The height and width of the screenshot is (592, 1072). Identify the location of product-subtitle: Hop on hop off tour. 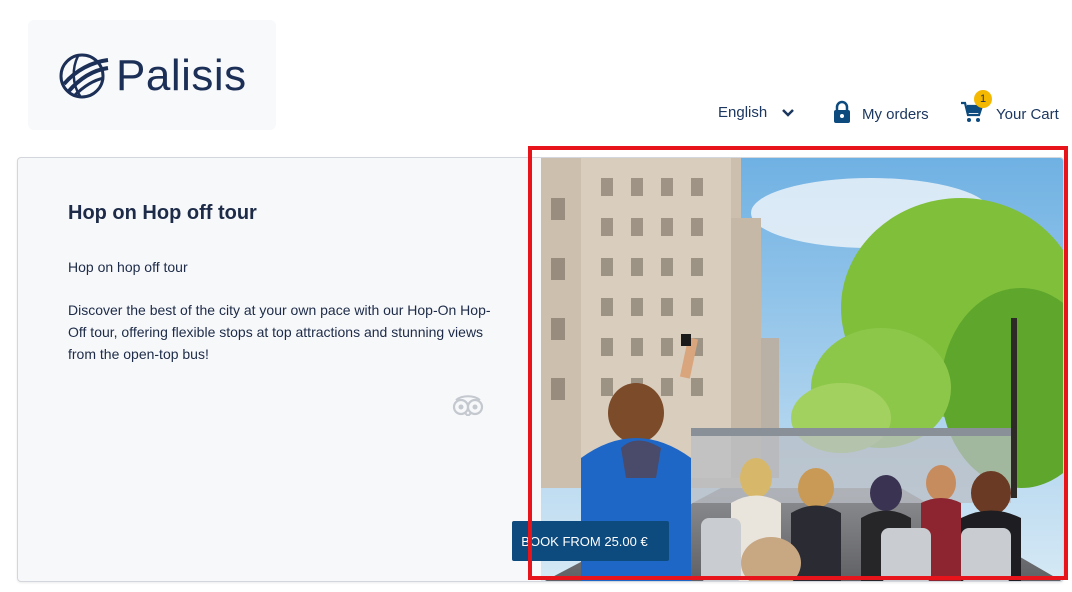
(128, 267).